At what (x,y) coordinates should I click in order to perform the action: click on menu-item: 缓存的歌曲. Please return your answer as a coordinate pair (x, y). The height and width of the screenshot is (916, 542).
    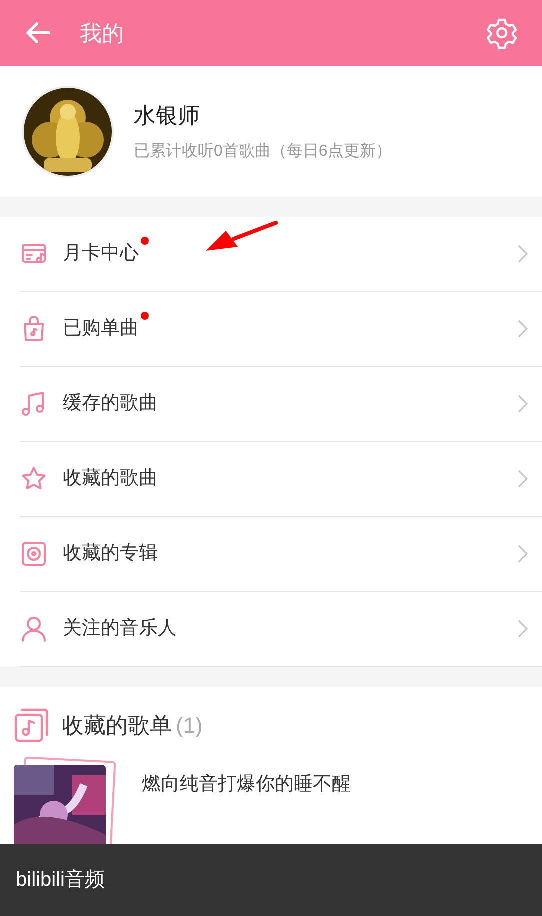
    Looking at the image, I should click on (281, 404).